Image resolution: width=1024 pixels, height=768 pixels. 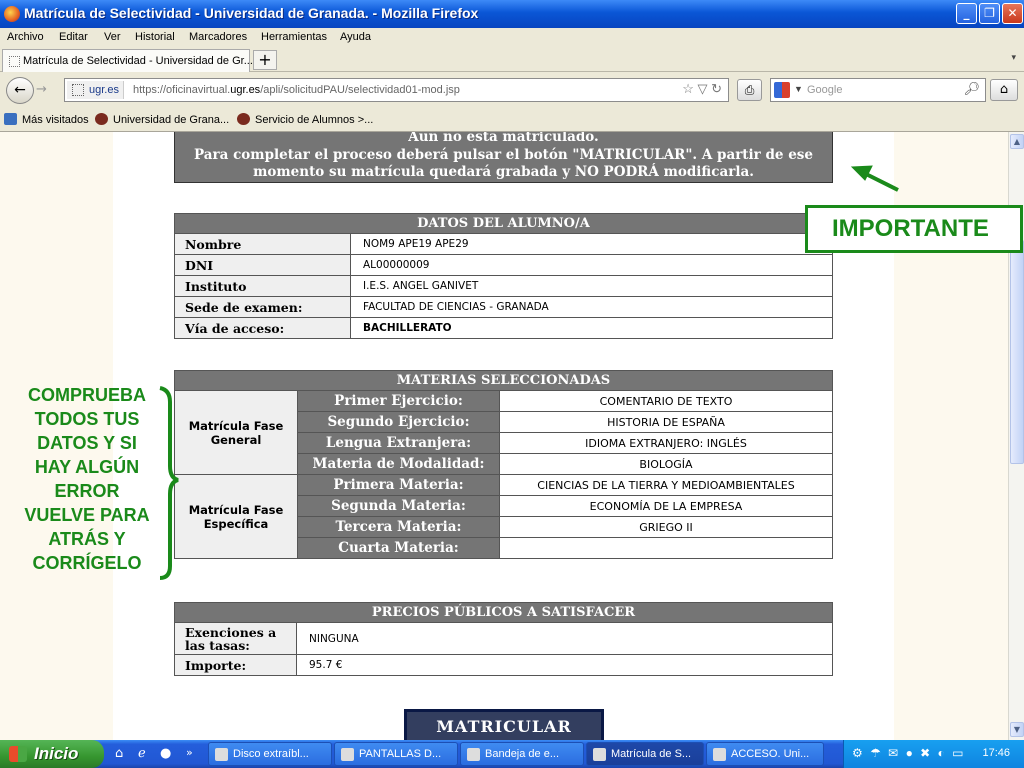 I want to click on table-row: DNI AL00000009, so click(x=503, y=265).